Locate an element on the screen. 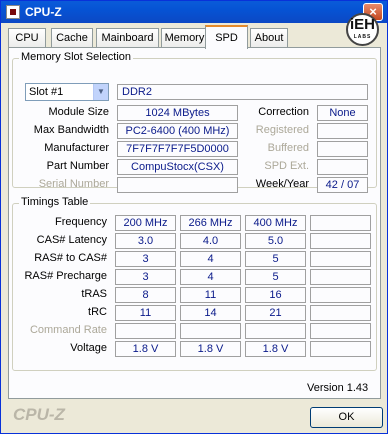  slot-select: Slot #1 ▼ is located at coordinates (67, 92).